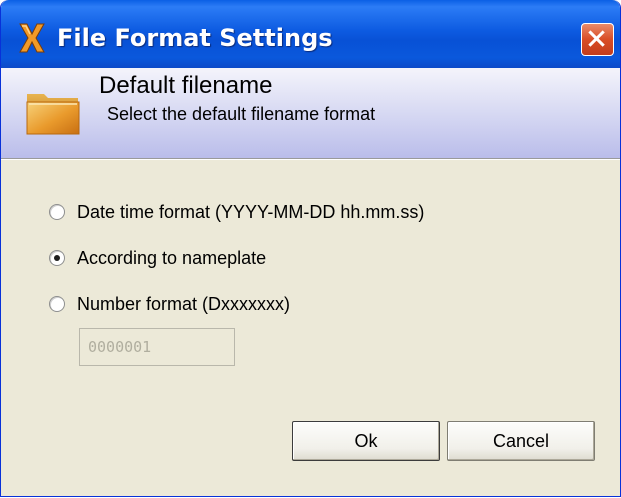 This screenshot has height=498, width=621. I want to click on header-title: Default filename, so click(186, 85).